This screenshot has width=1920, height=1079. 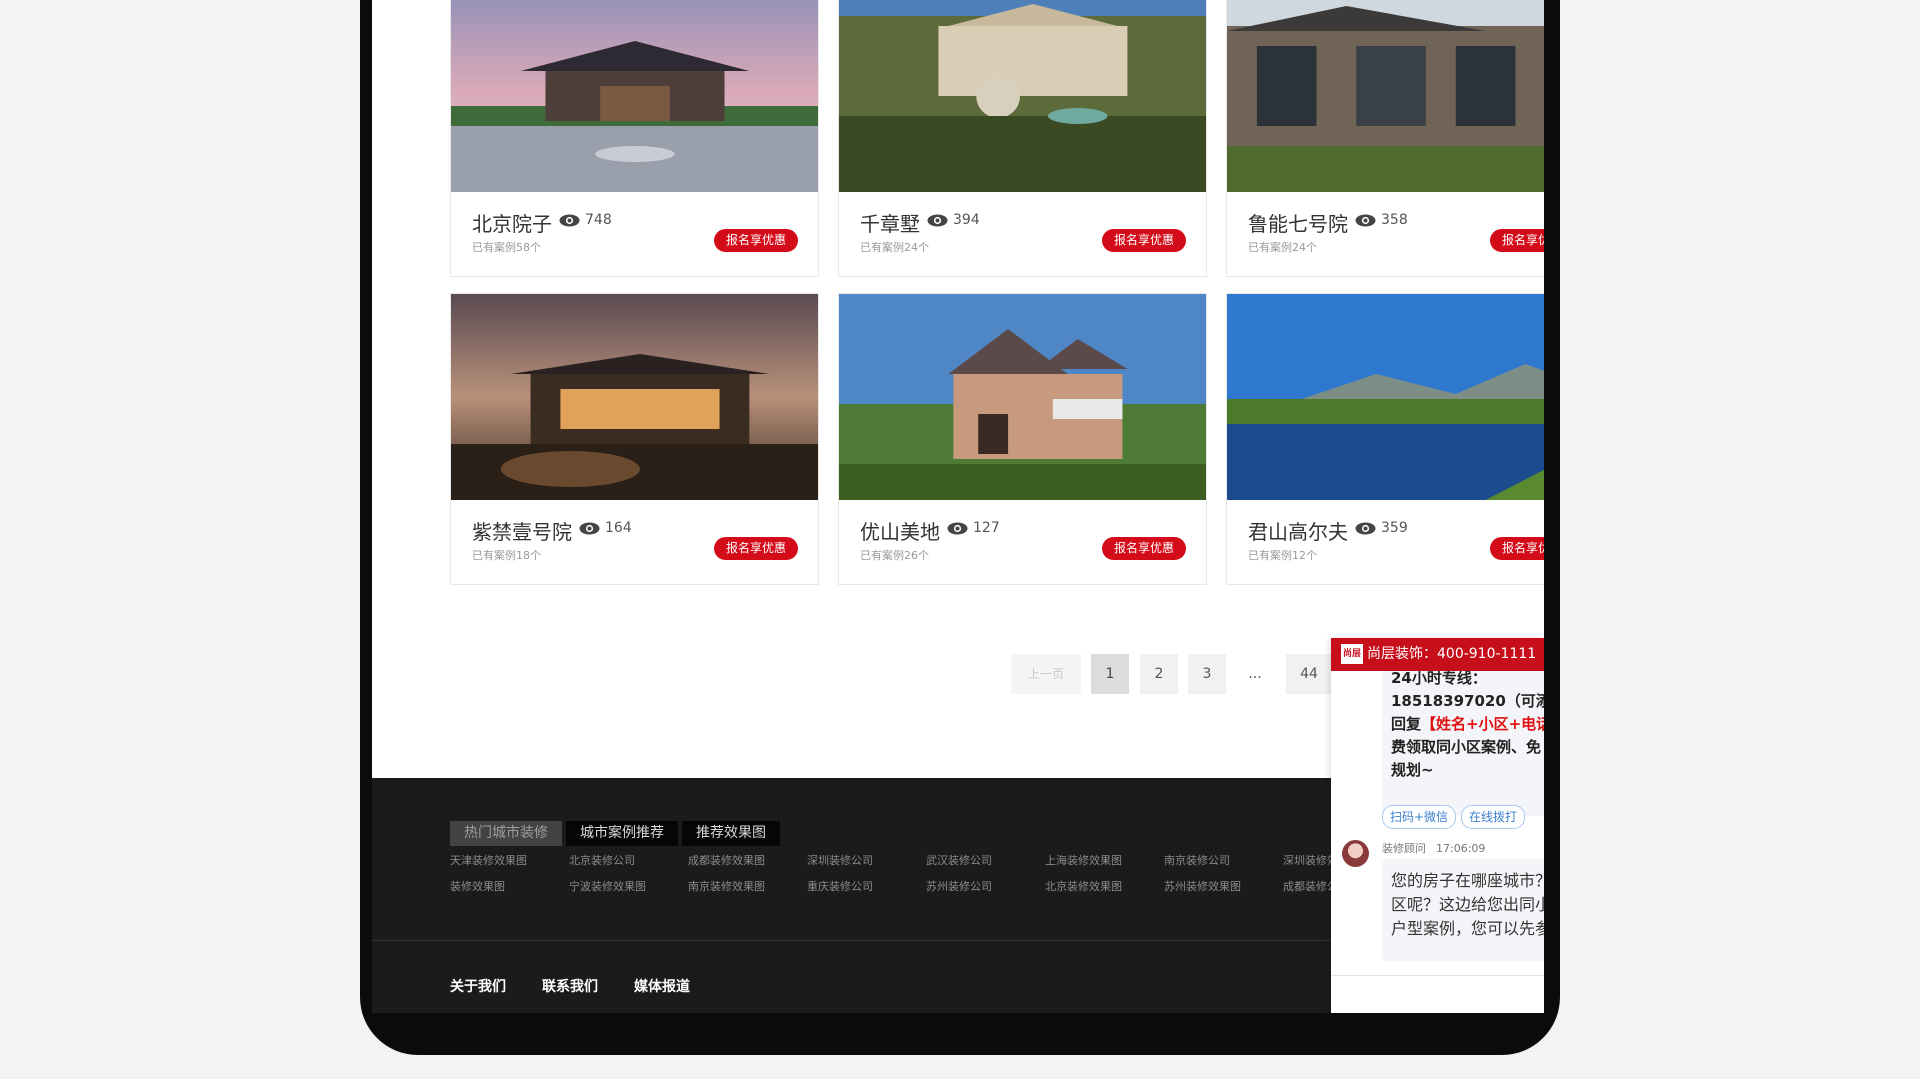 I want to click on view-count: 394, so click(x=953, y=220).